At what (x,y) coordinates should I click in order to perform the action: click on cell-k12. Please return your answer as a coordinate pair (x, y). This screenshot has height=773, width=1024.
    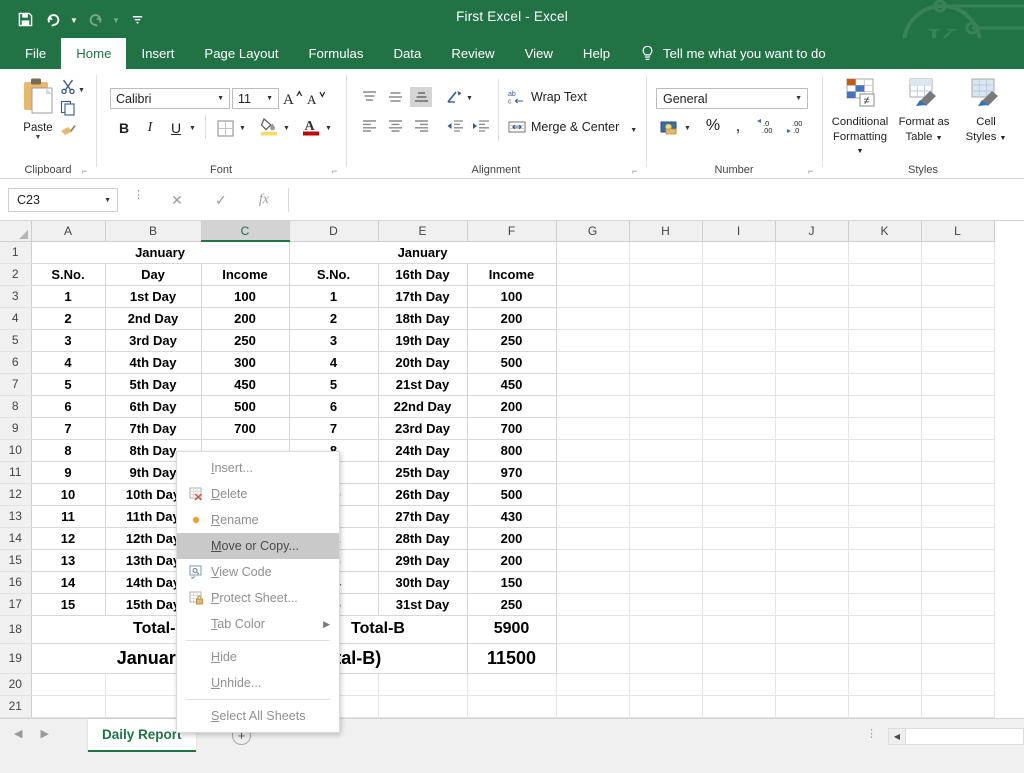
    Looking at the image, I should click on (885, 494).